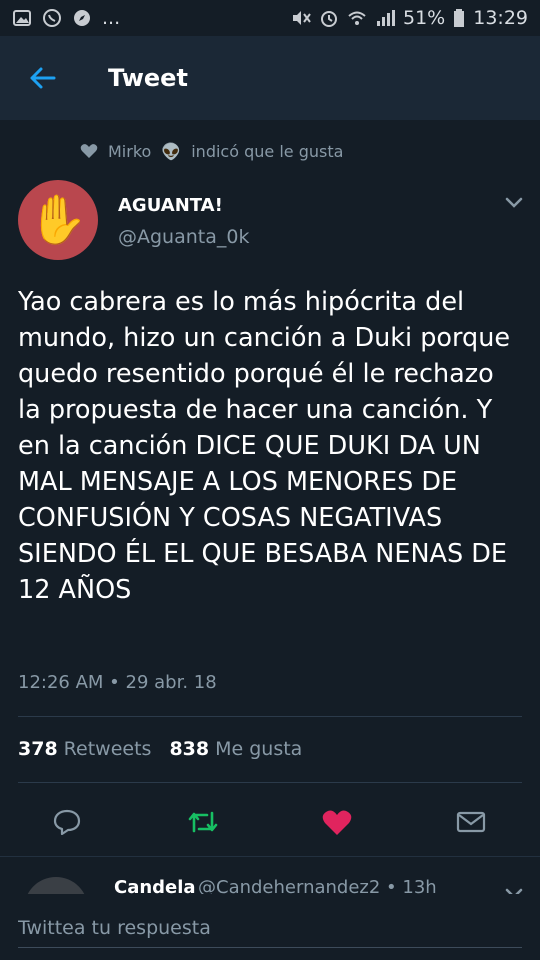 This screenshot has width=540, height=960. What do you see at coordinates (22, 18) in the screenshot?
I see `image-icon` at bounding box center [22, 18].